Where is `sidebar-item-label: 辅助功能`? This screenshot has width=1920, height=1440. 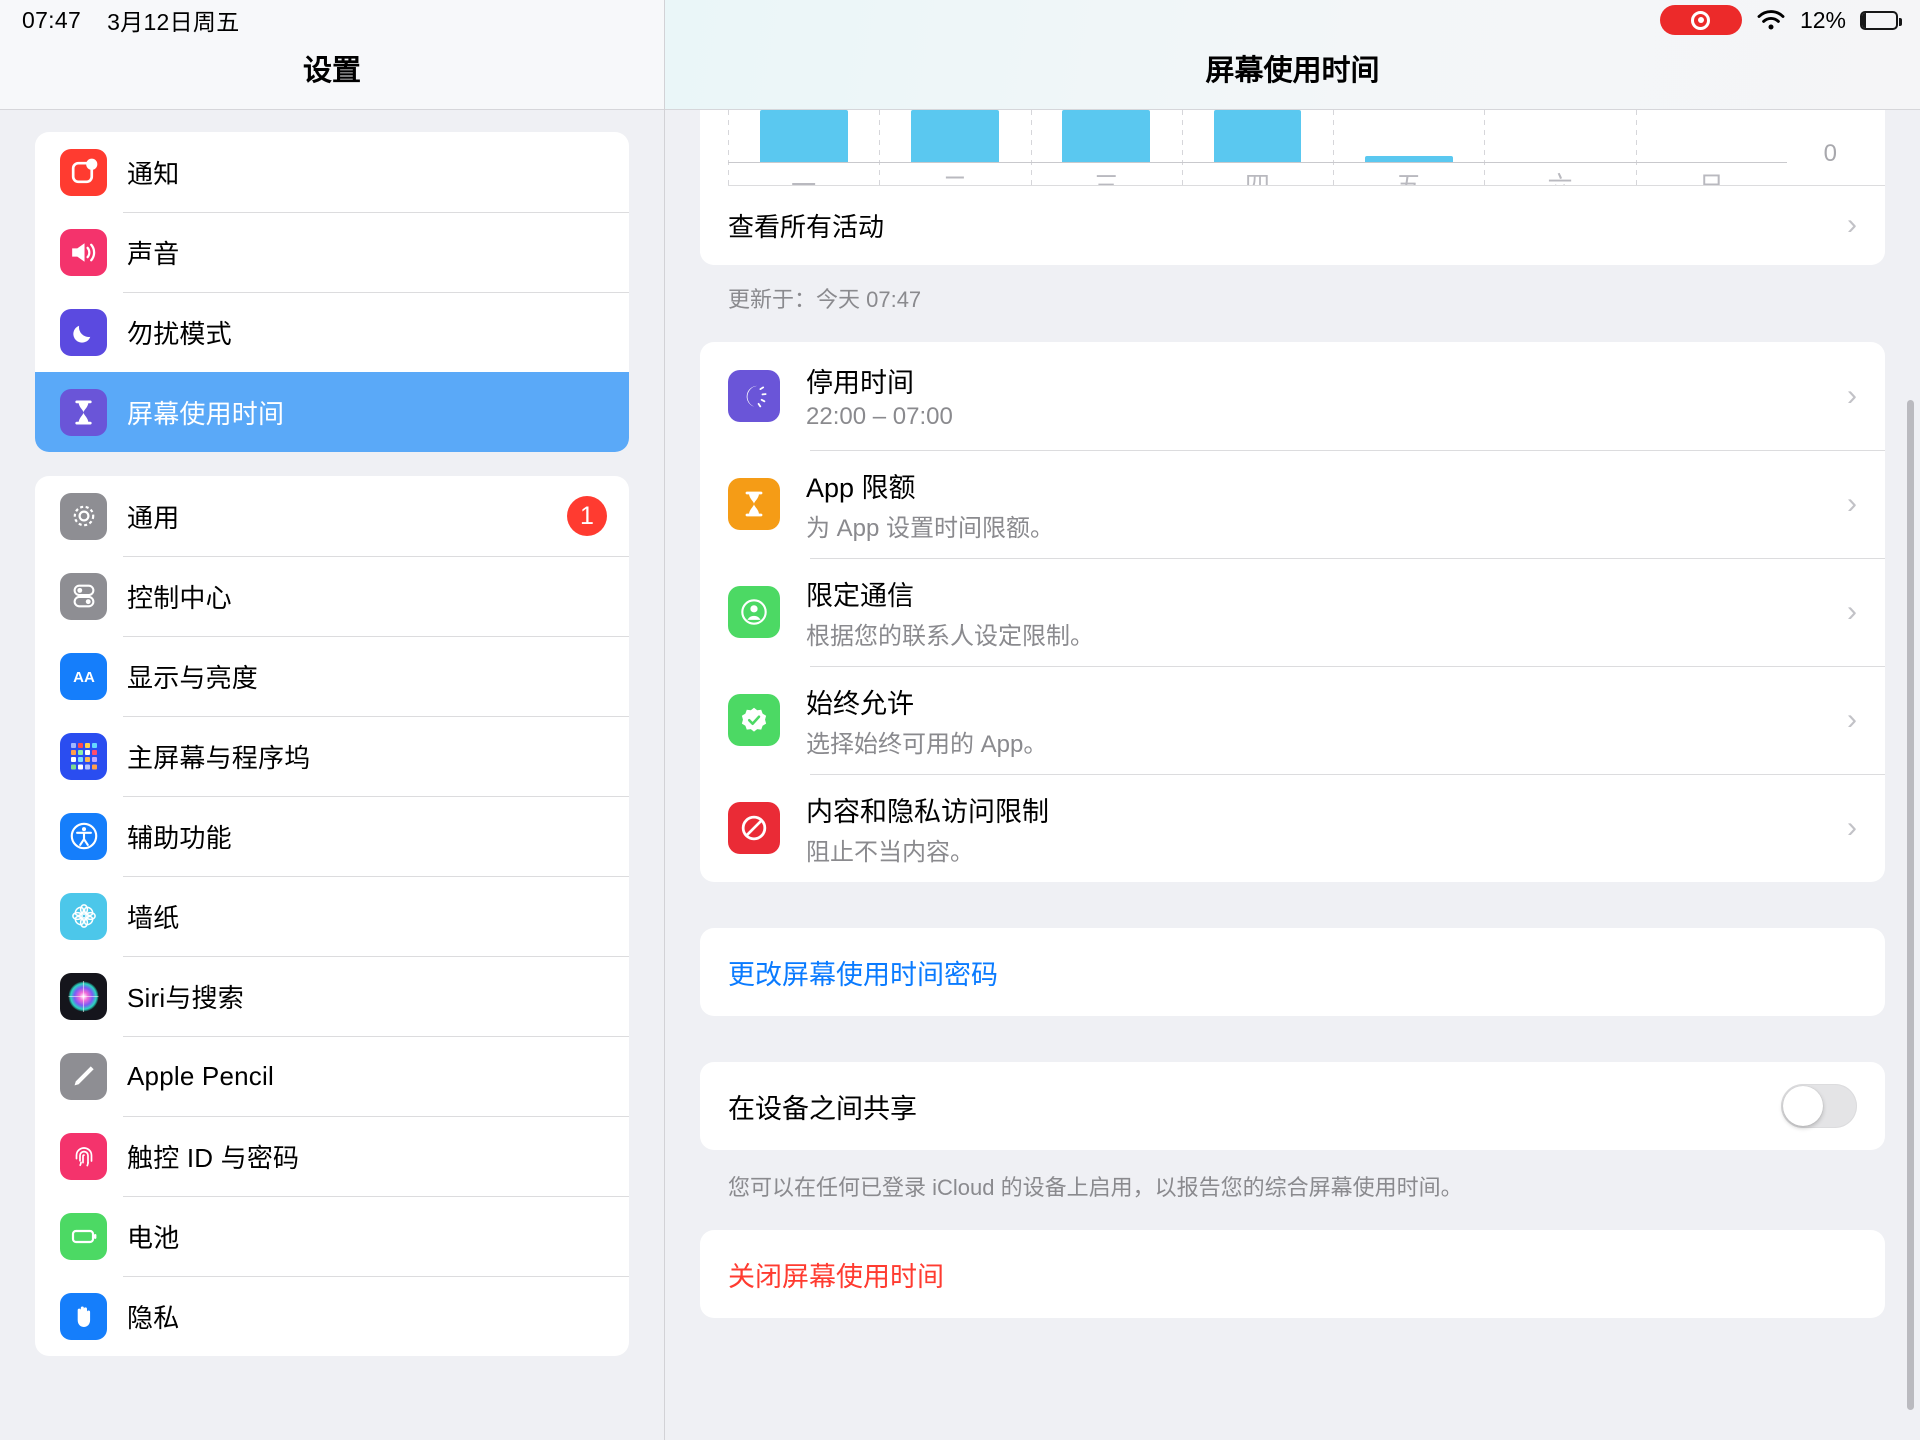 sidebar-item-label: 辅助功能 is located at coordinates (179, 837).